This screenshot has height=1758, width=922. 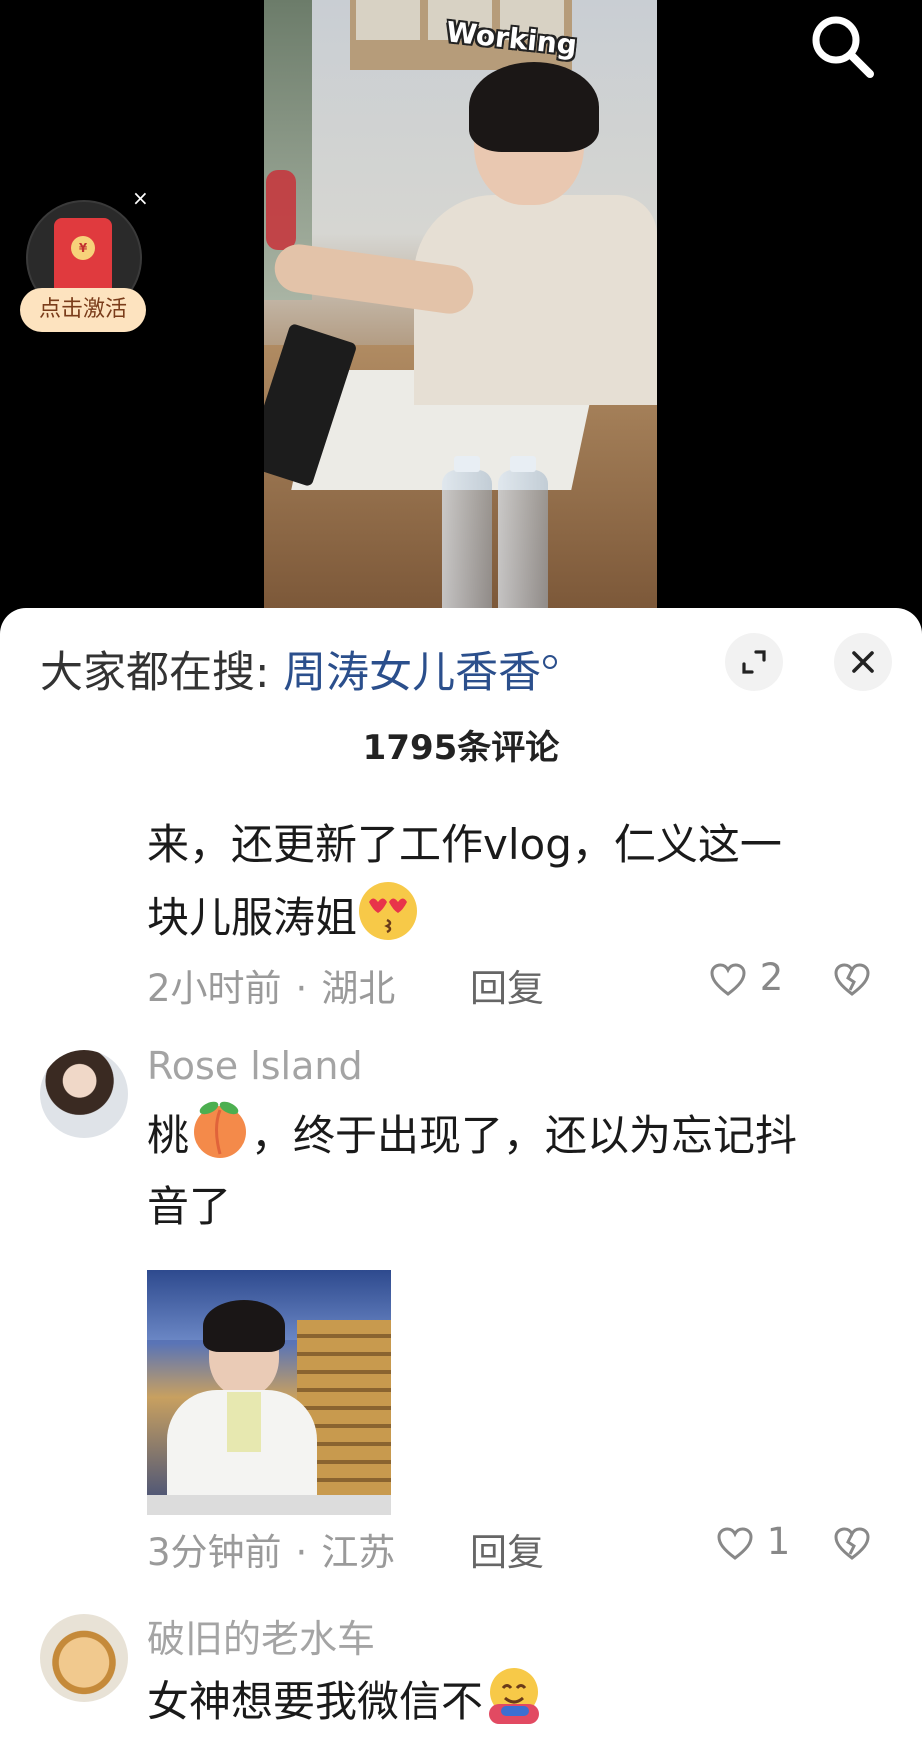 I want to click on comment-meta: 3分钟前 · 江苏, so click(x=271, y=1552).